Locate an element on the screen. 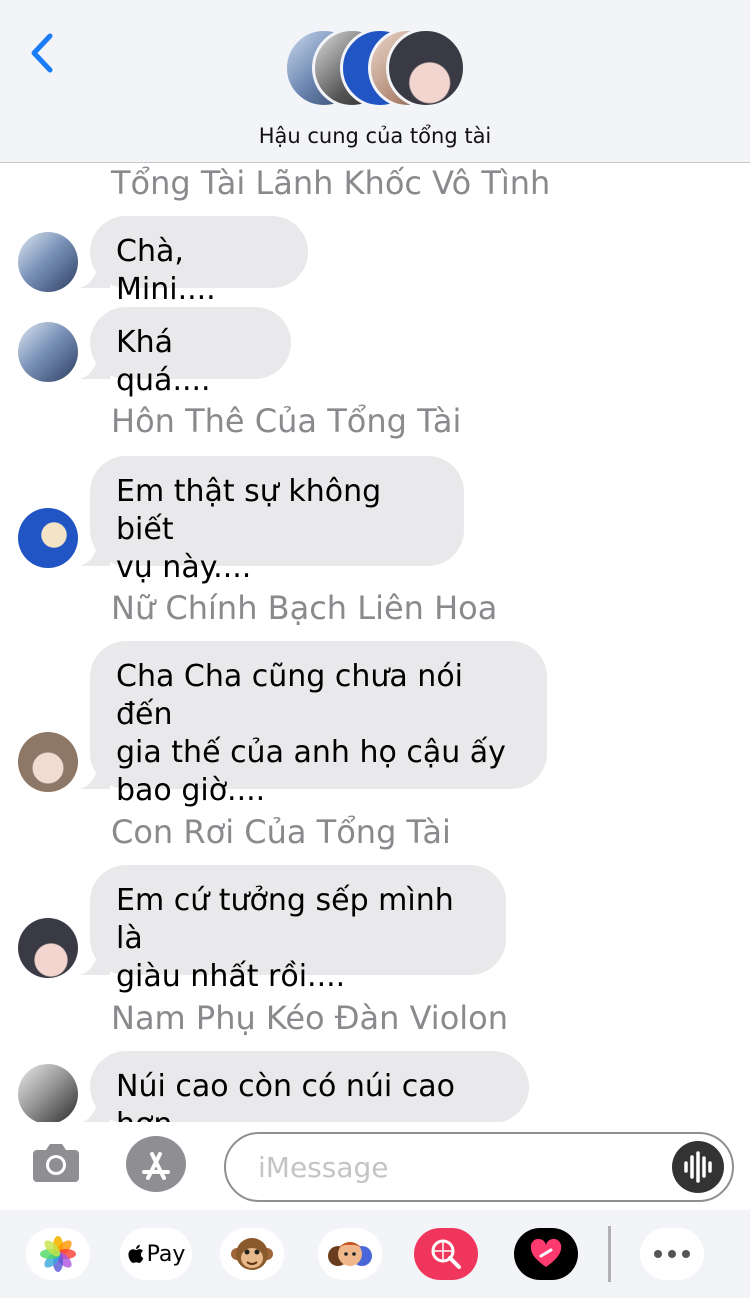  animoji-monkey-icon is located at coordinates (252, 1254).